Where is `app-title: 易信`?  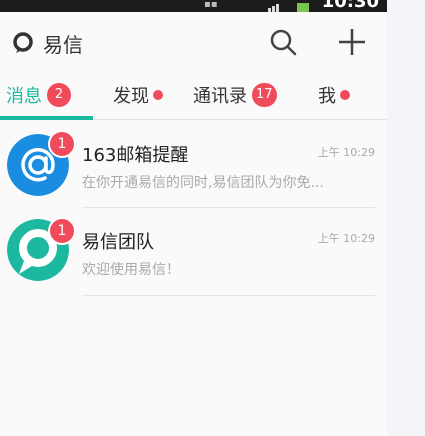
app-title: 易信 is located at coordinates (63, 45).